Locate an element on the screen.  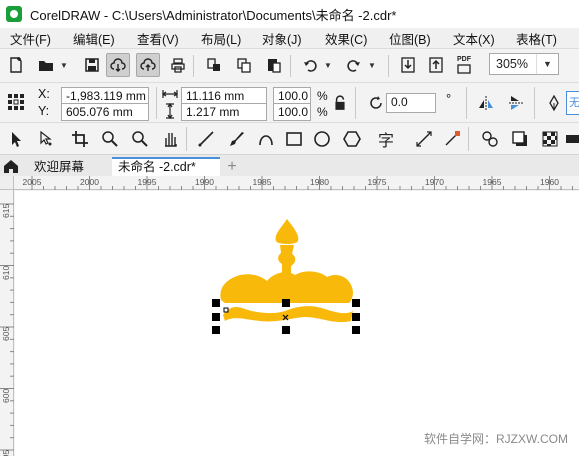
cloud-upload-icon is located at coordinates (148, 65).